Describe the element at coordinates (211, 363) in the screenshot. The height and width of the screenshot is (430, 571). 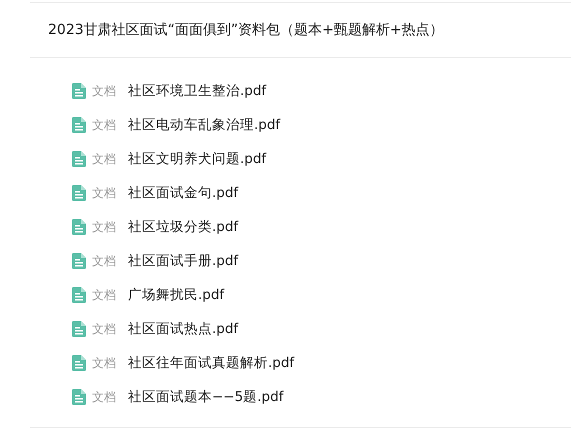
I see `file-link: 社区往年面试真题解析.pdf` at that location.